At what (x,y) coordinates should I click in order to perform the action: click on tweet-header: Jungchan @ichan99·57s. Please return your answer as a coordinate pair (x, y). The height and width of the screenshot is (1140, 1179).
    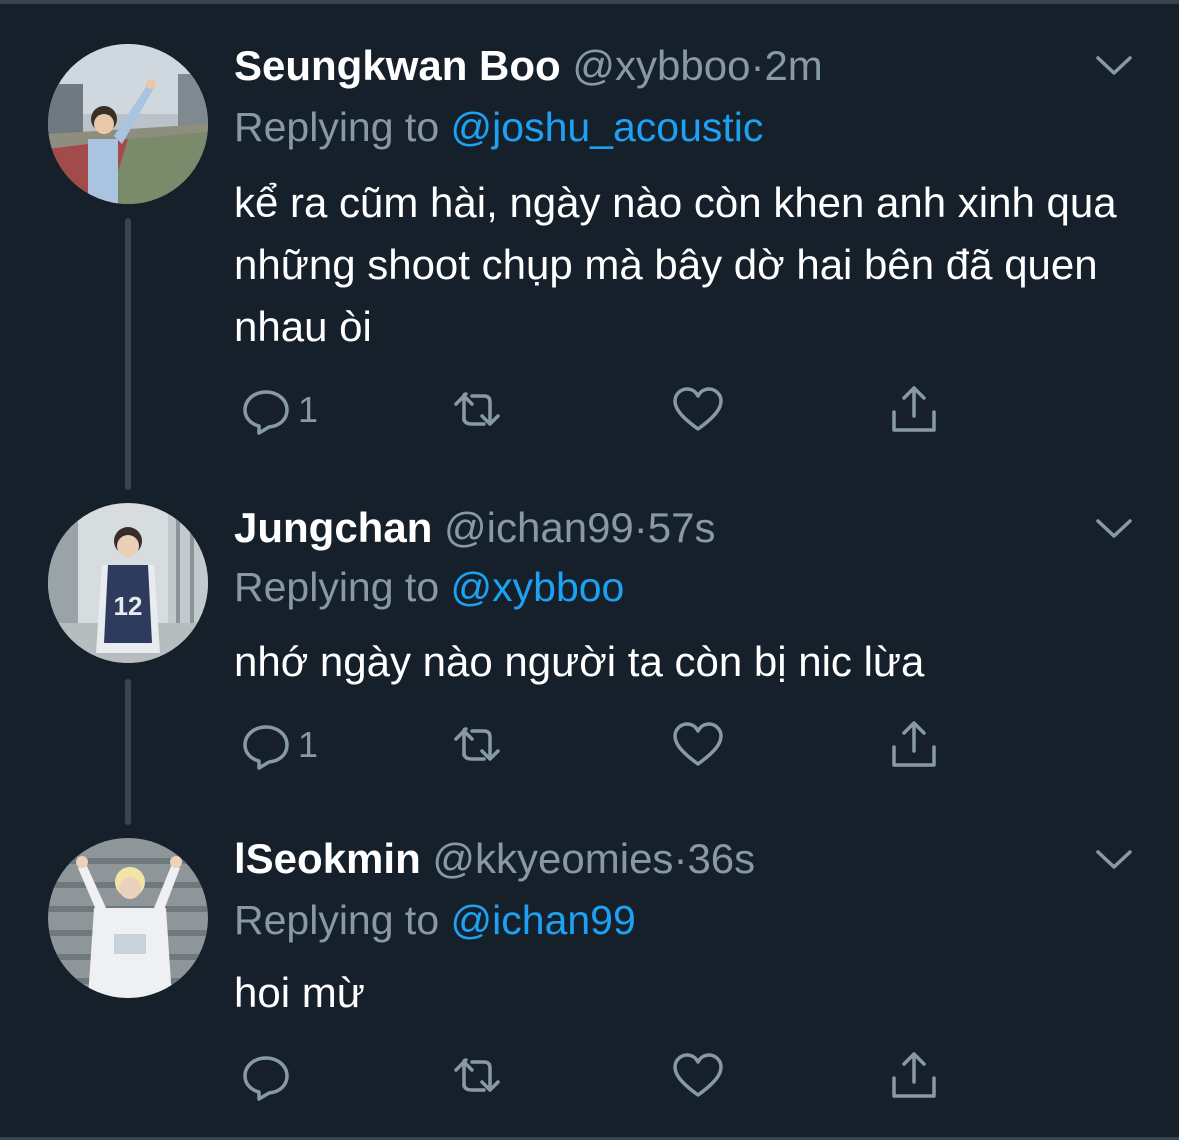
    Looking at the image, I should click on (475, 528).